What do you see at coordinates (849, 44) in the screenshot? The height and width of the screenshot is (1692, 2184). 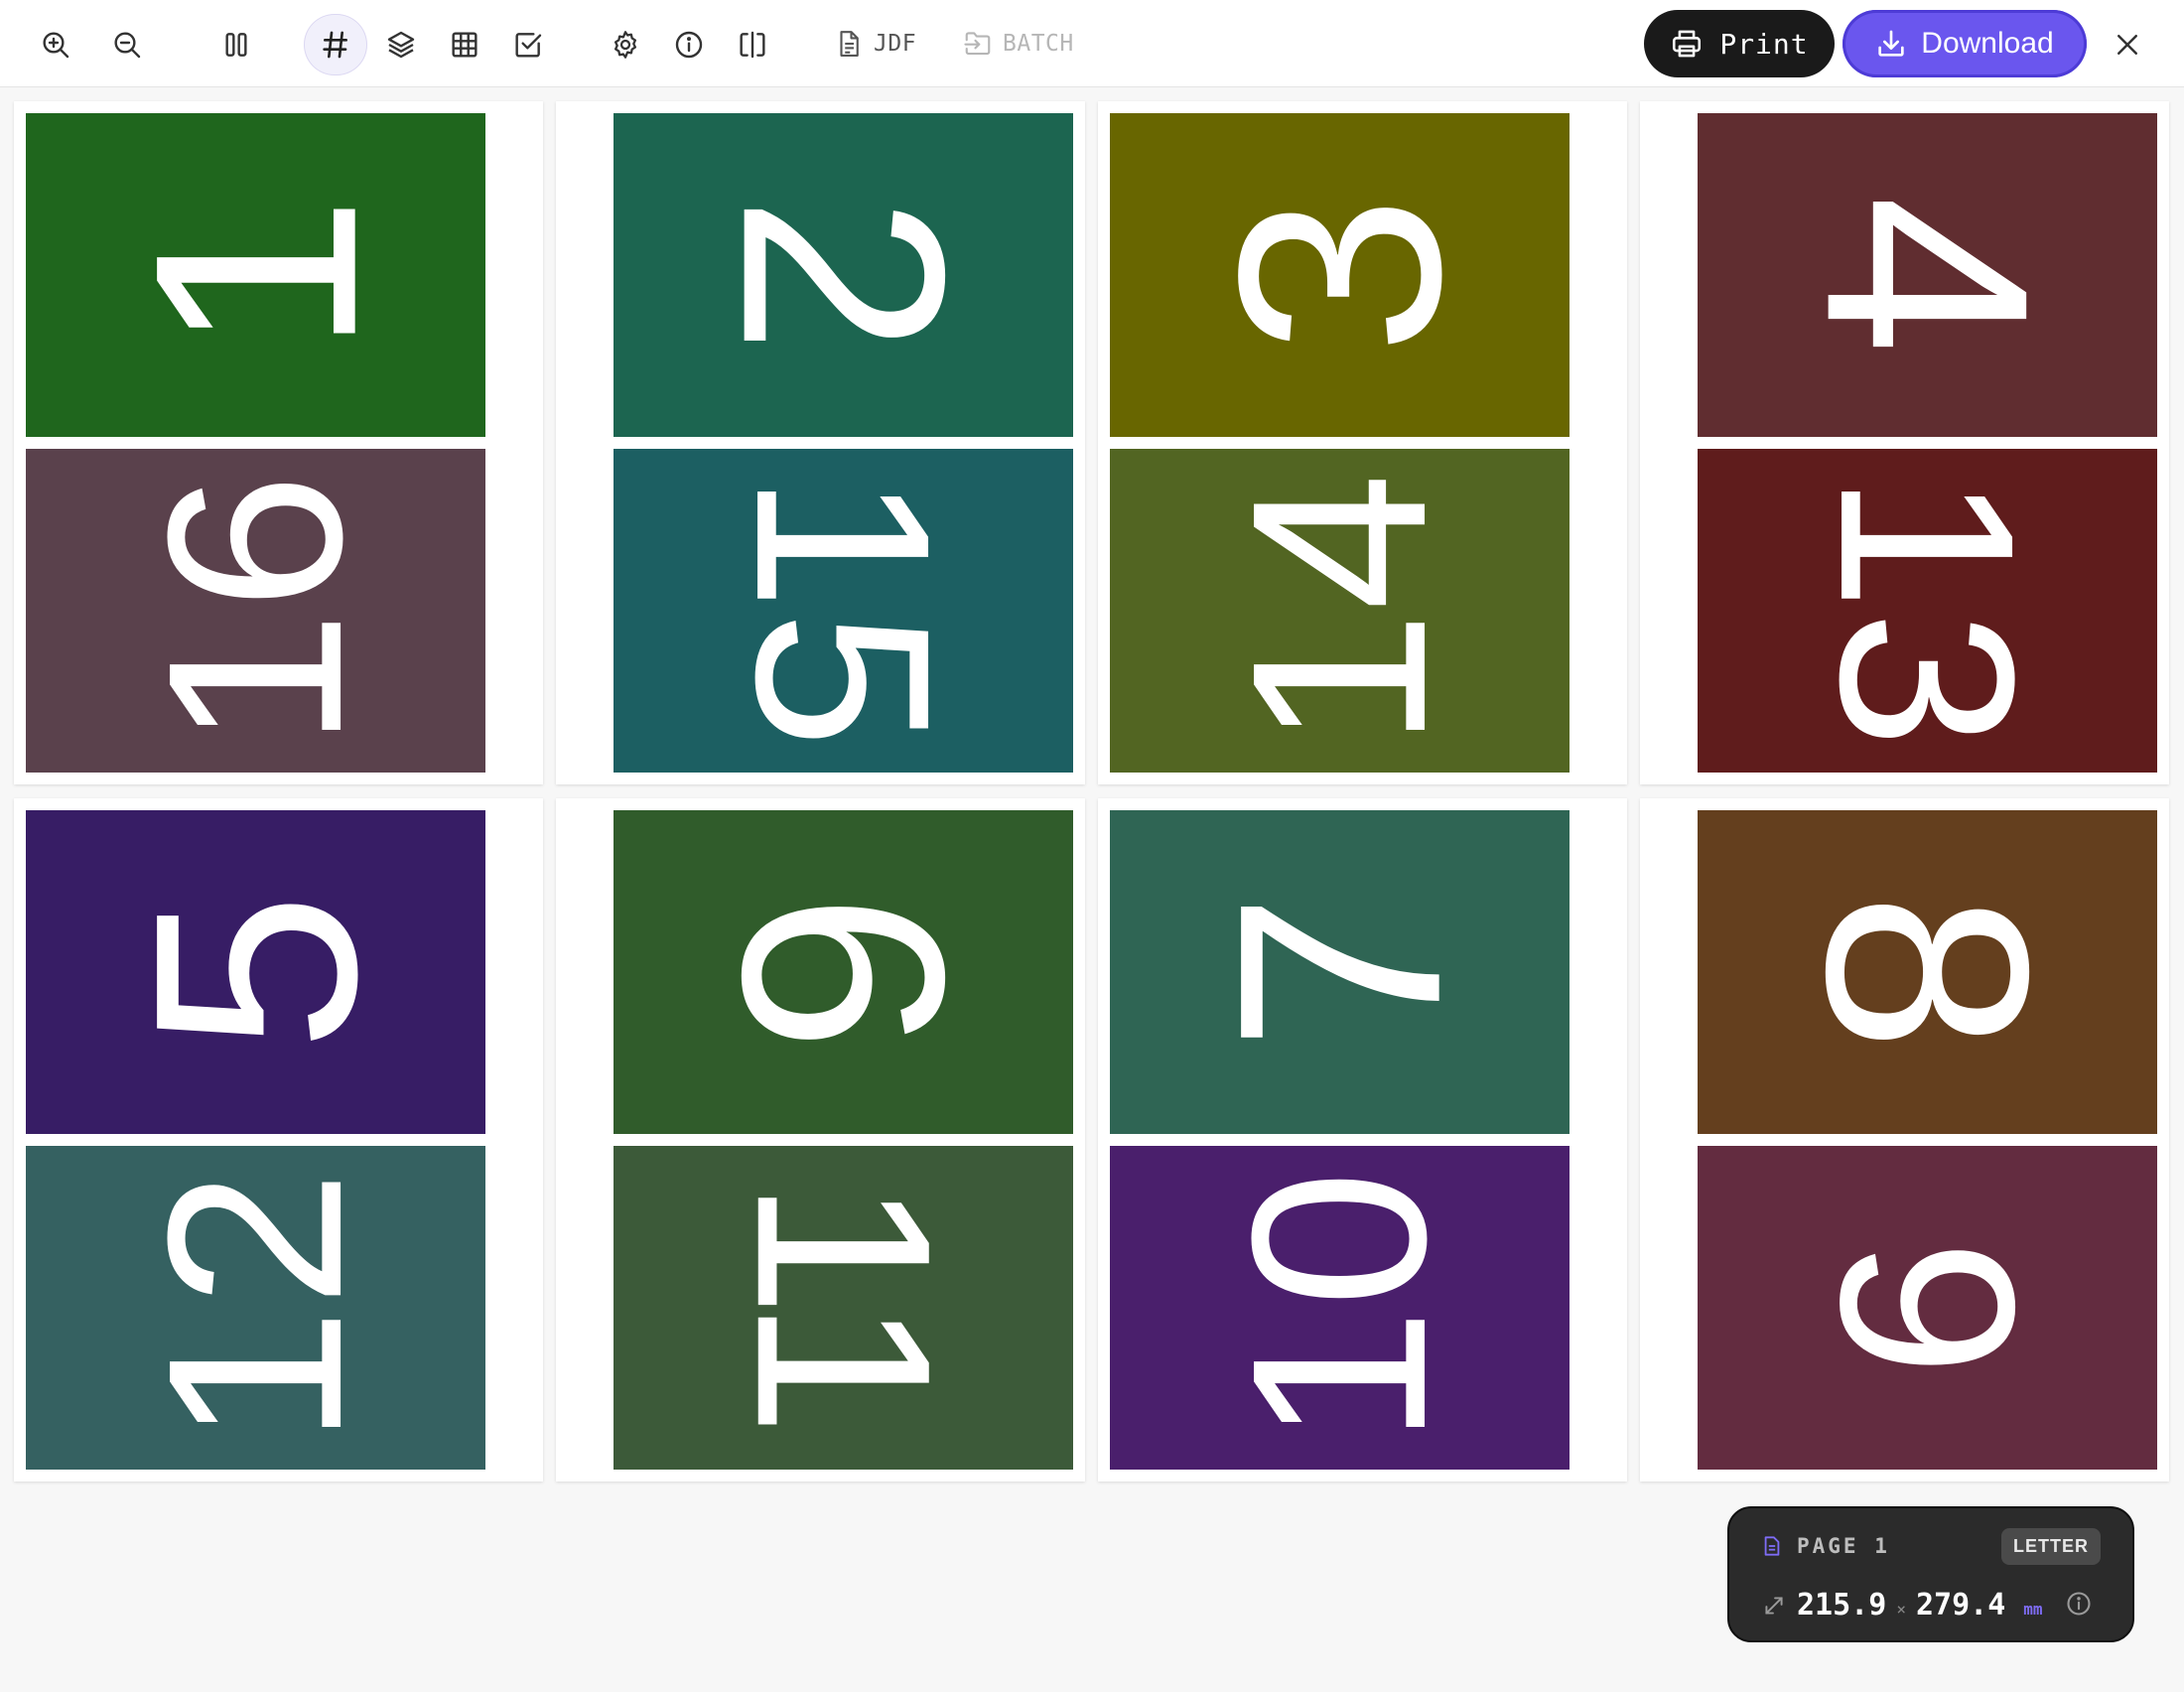 I see `document-icon` at bounding box center [849, 44].